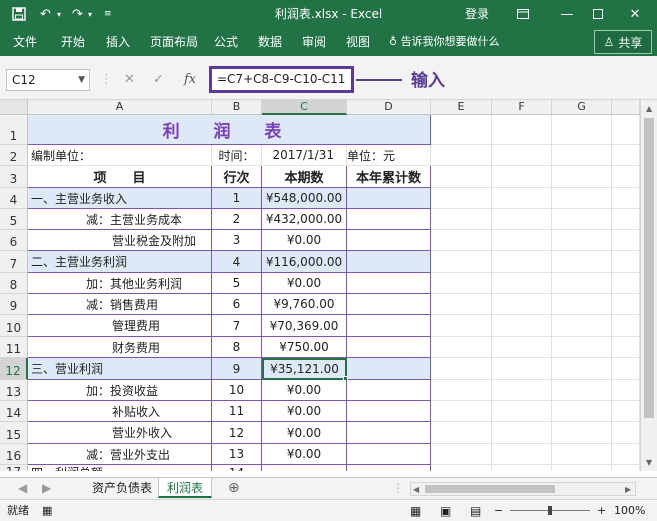 The image size is (657, 521). I want to click on tab-formulas: 公式, so click(226, 42).